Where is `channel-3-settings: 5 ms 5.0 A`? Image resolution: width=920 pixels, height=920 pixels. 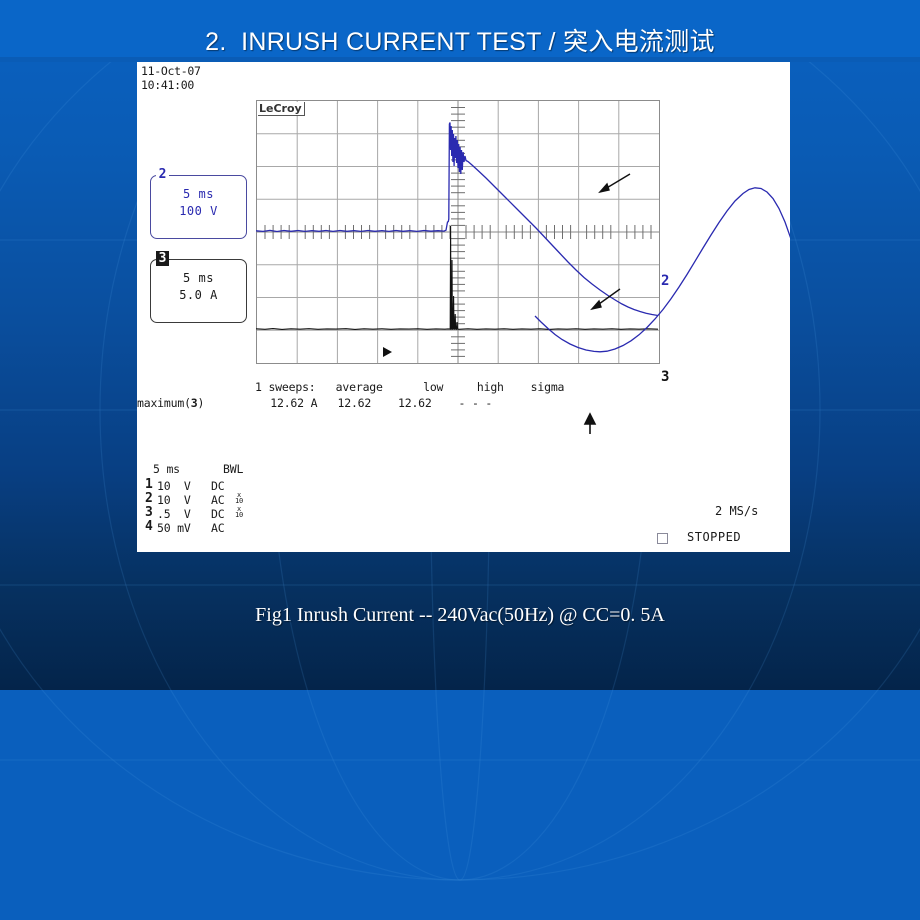 channel-3-settings: 5 ms 5.0 A is located at coordinates (198, 287).